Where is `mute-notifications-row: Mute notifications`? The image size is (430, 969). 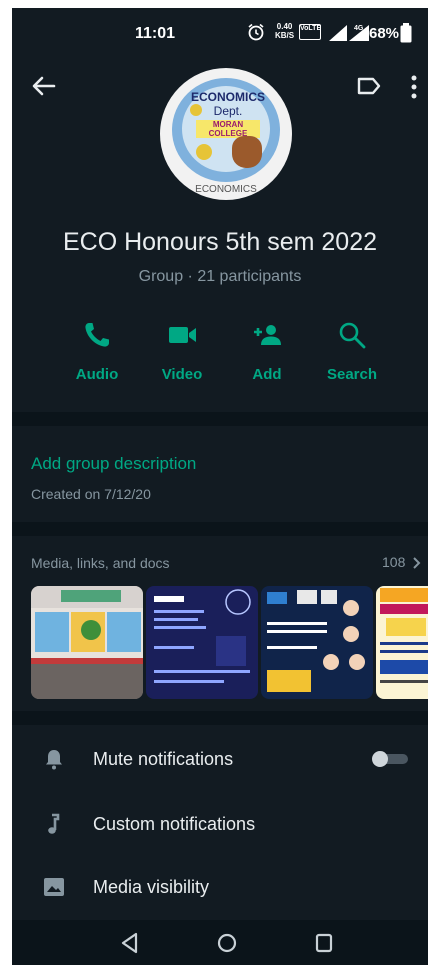
mute-notifications-row: Mute notifications is located at coordinates (220, 760).